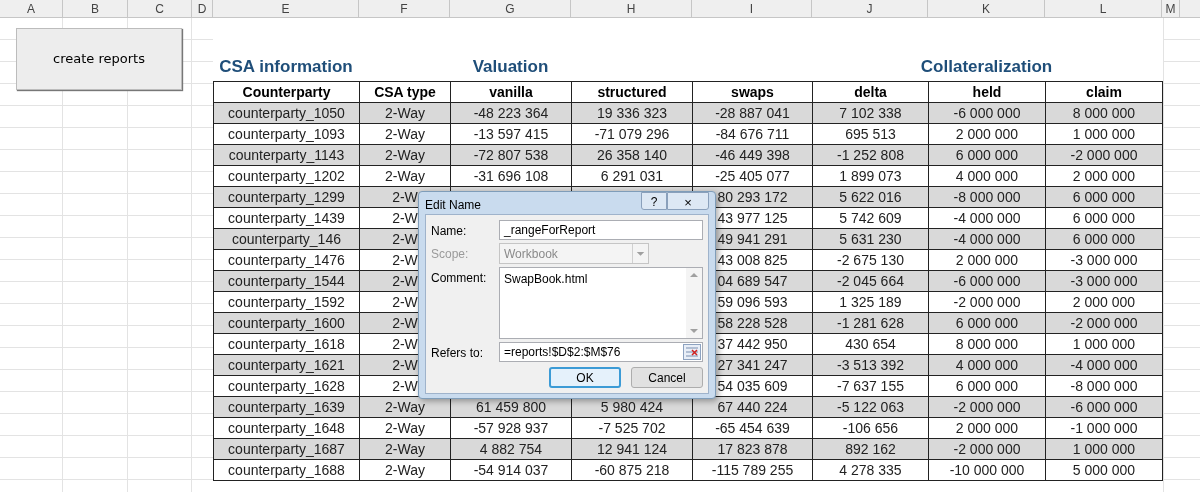 The width and height of the screenshot is (1200, 492). What do you see at coordinates (286, 470) in the screenshot?
I see `table-cell: counterparty_1688` at bounding box center [286, 470].